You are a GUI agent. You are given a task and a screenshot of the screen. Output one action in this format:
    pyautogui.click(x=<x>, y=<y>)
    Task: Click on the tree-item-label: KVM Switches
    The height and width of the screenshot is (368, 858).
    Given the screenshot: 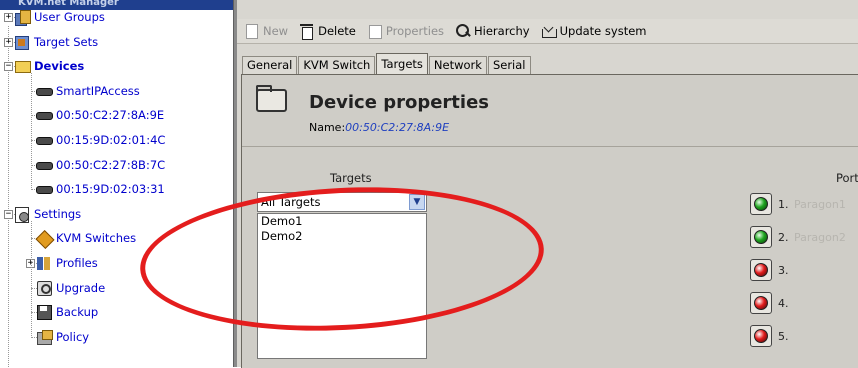 What is the action you would take?
    pyautogui.click(x=96, y=238)
    